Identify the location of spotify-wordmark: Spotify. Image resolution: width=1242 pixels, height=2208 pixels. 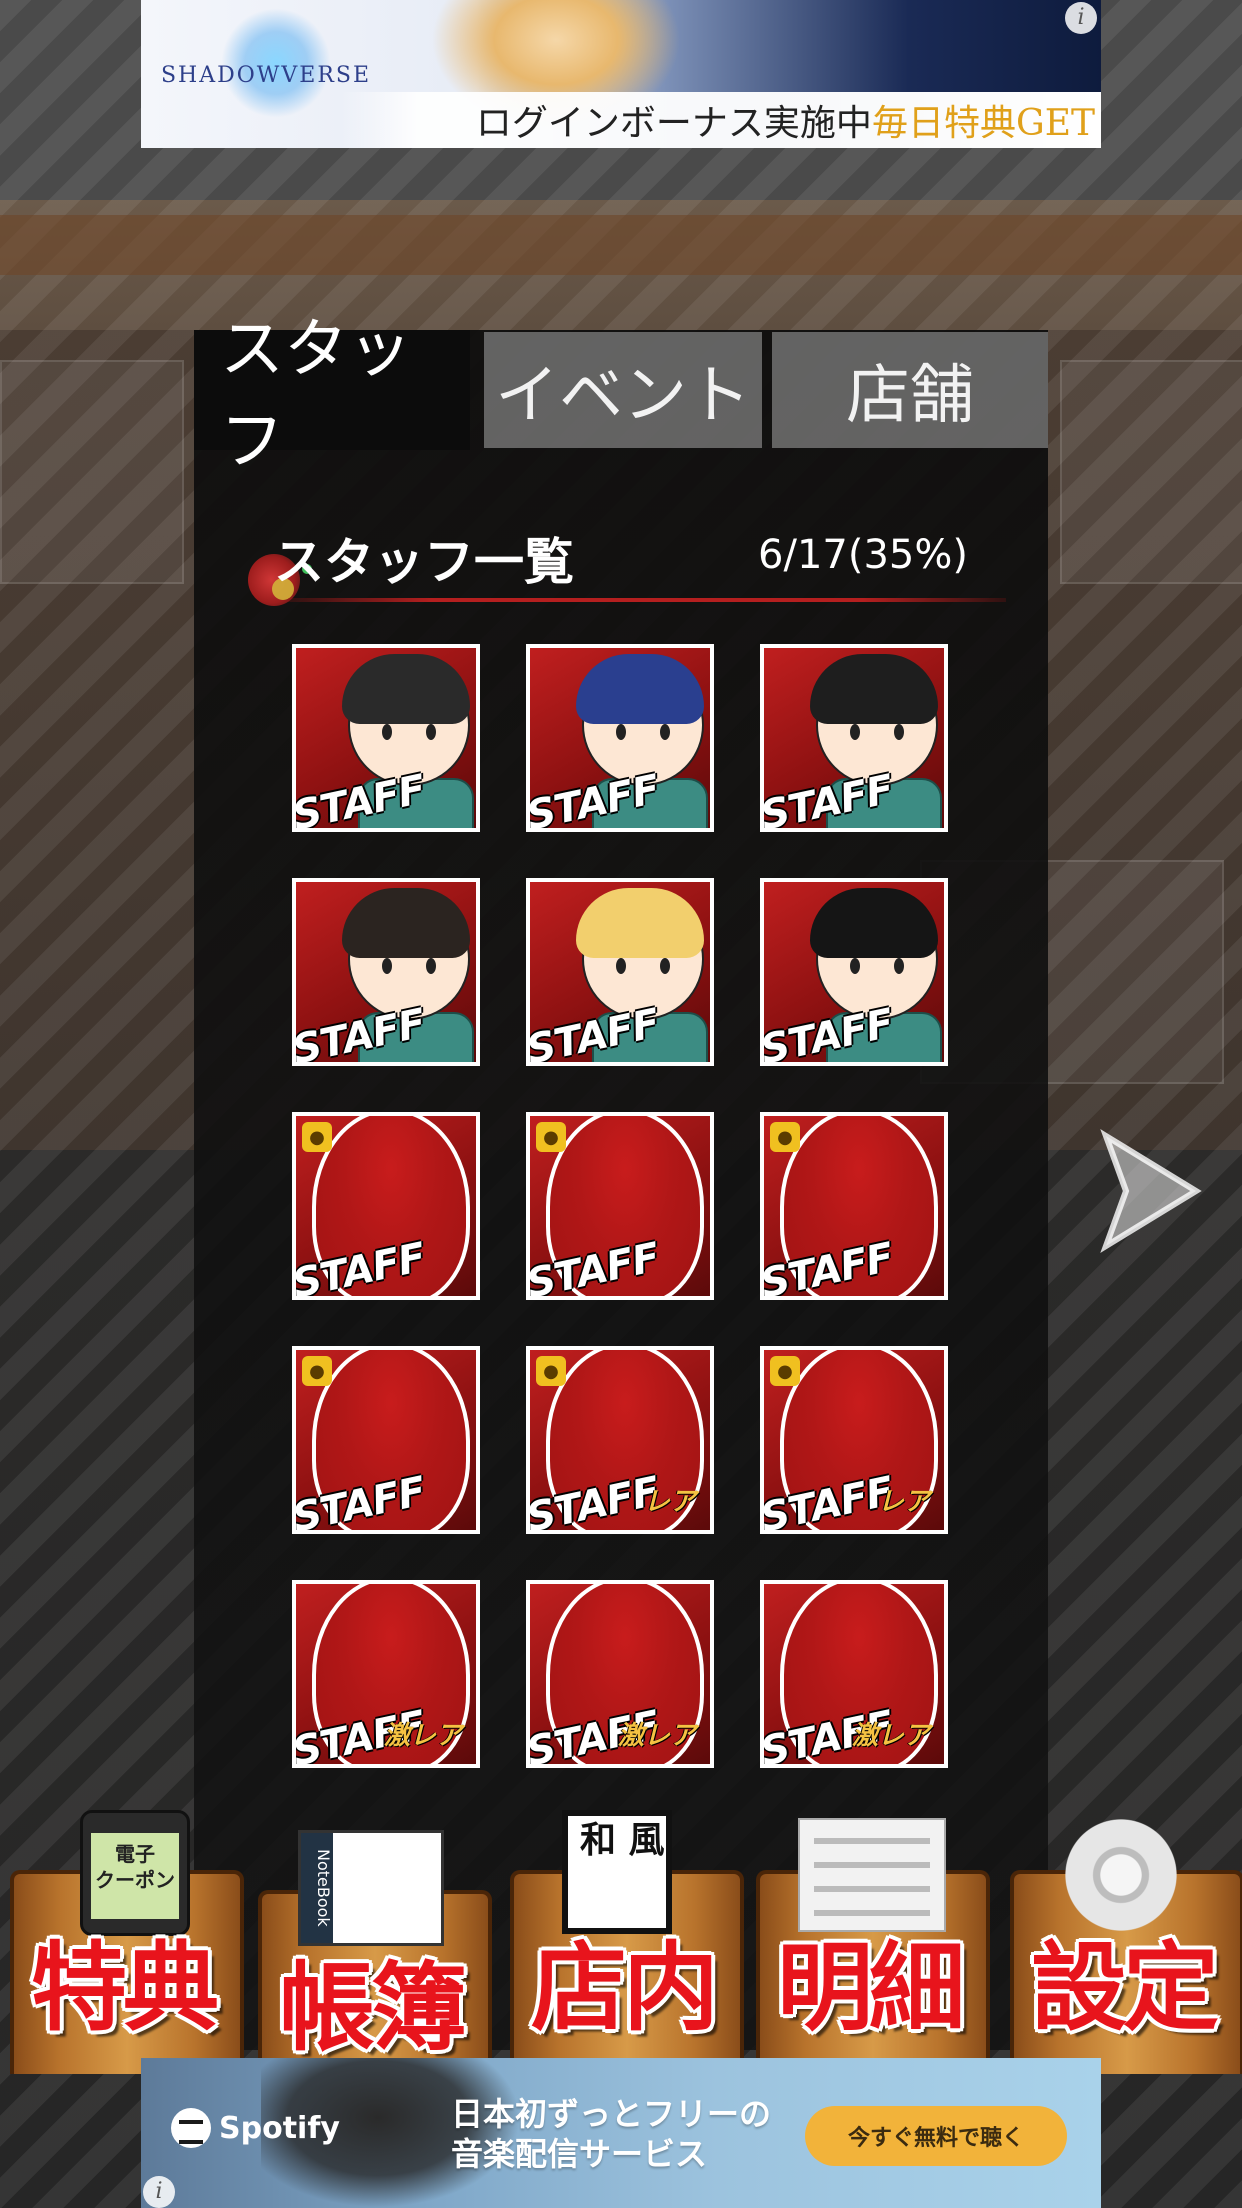
(279, 2128).